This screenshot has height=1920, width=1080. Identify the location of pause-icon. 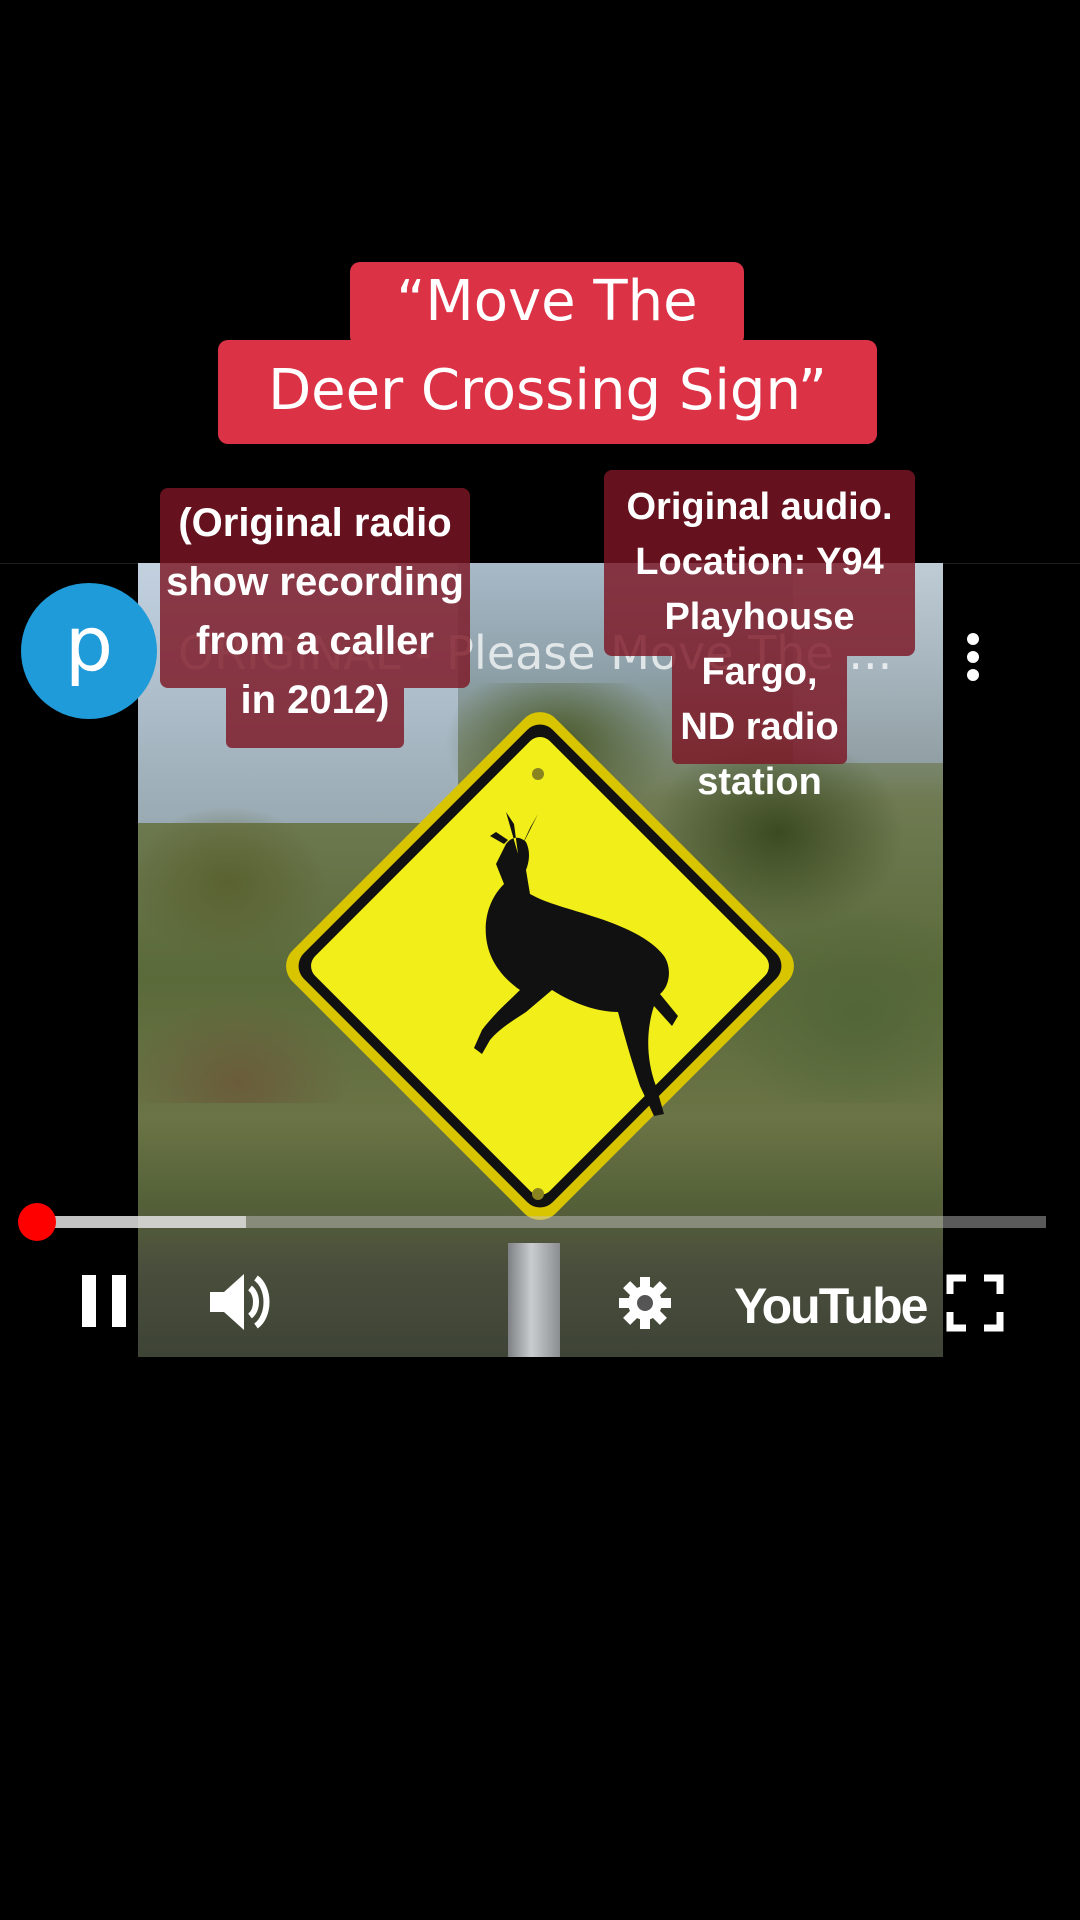
(104, 1301).